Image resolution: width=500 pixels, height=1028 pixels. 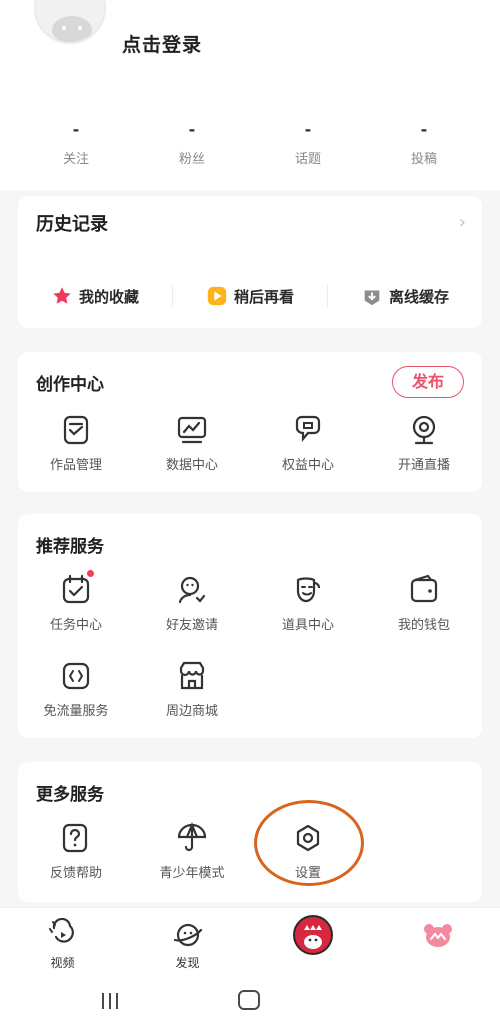 What do you see at coordinates (423, 625) in the screenshot?
I see `grid-label: 我的钱包` at bounding box center [423, 625].